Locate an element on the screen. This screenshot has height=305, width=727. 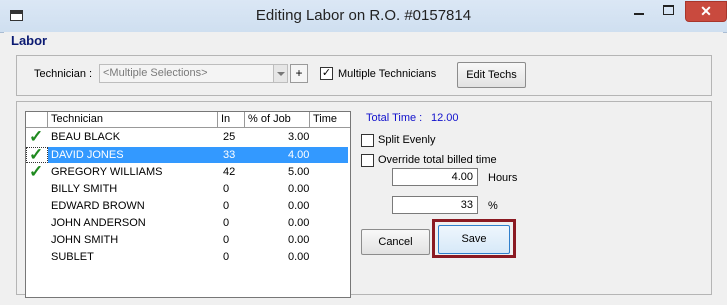
total-time-label: Total Time : is located at coordinates (394, 118).